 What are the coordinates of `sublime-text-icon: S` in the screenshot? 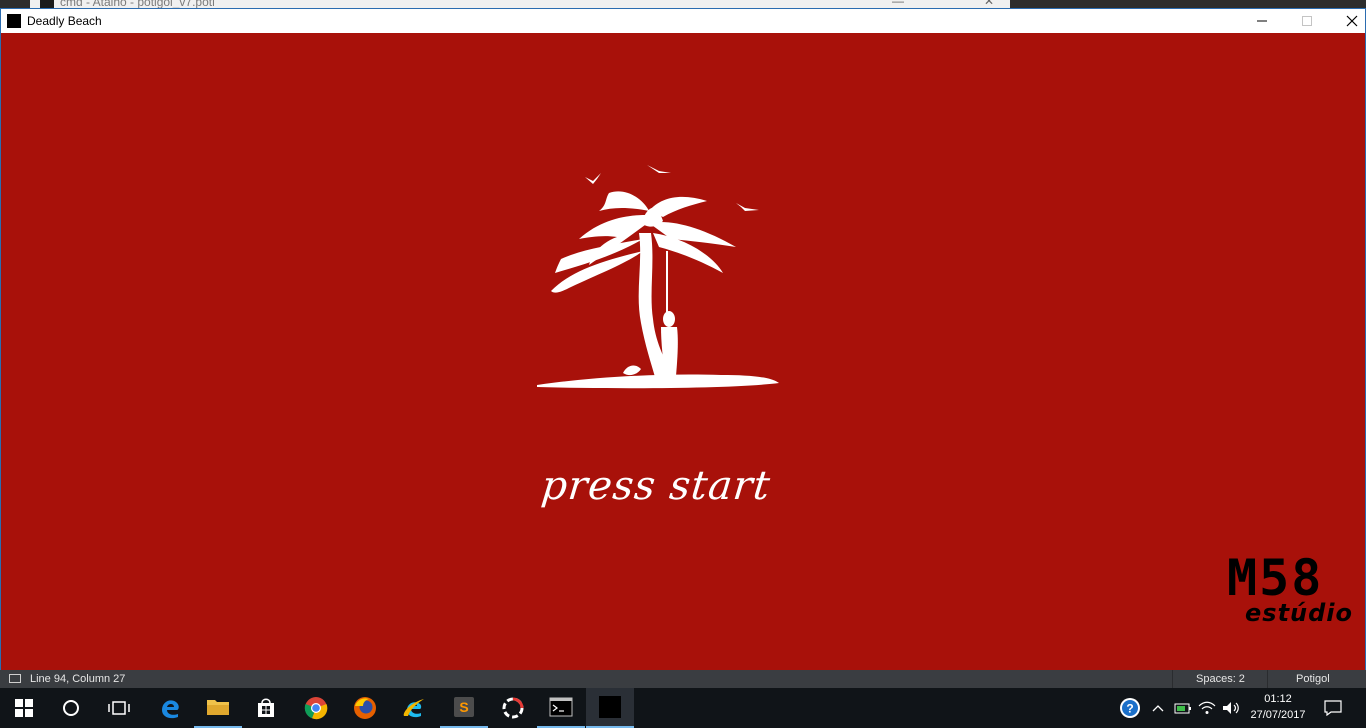 It's located at (464, 707).